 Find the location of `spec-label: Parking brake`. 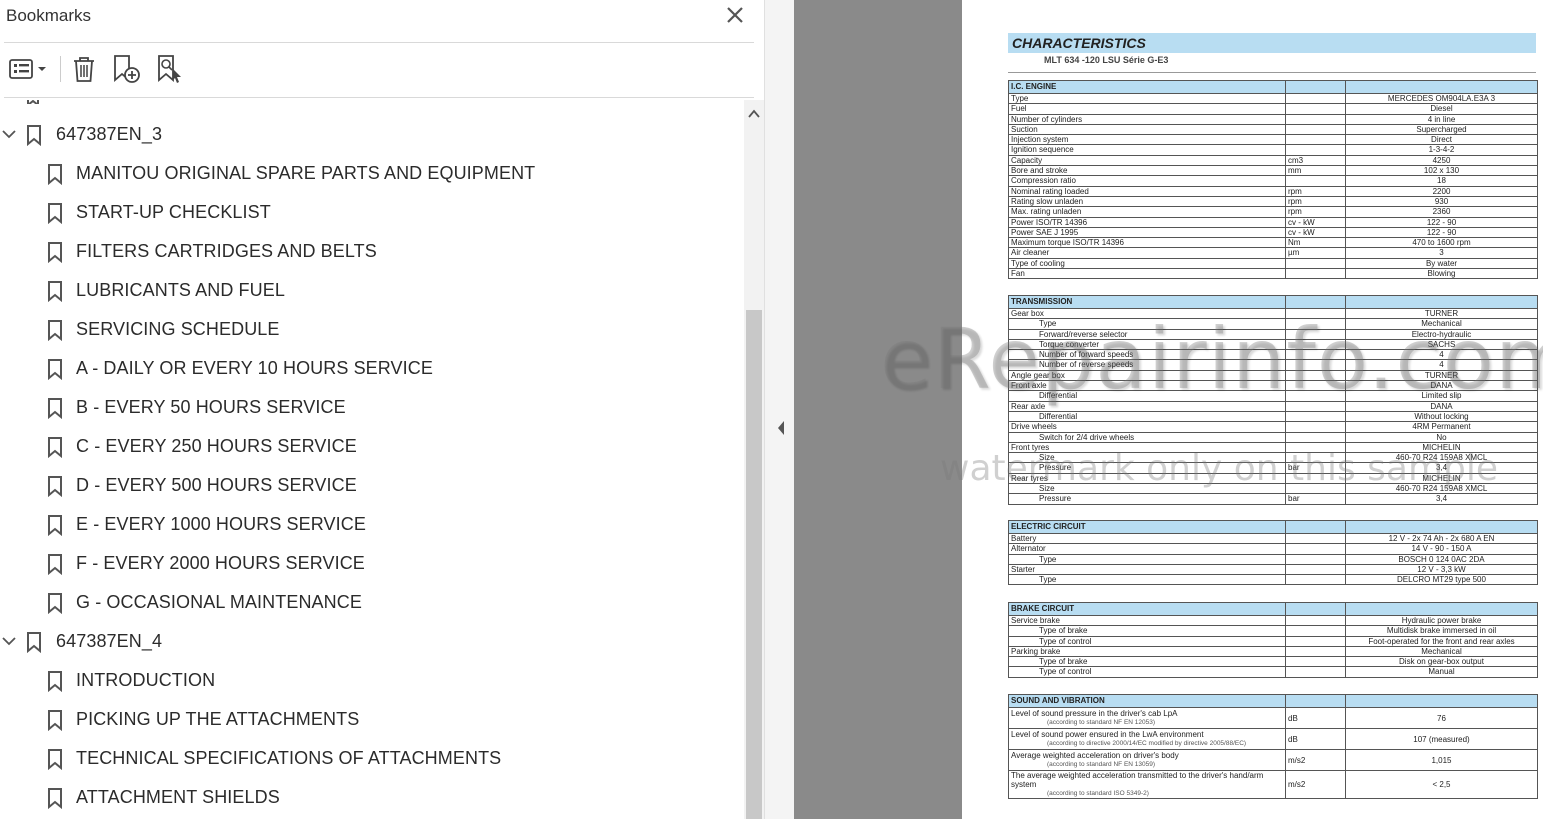

spec-label: Parking brake is located at coordinates (1147, 651).